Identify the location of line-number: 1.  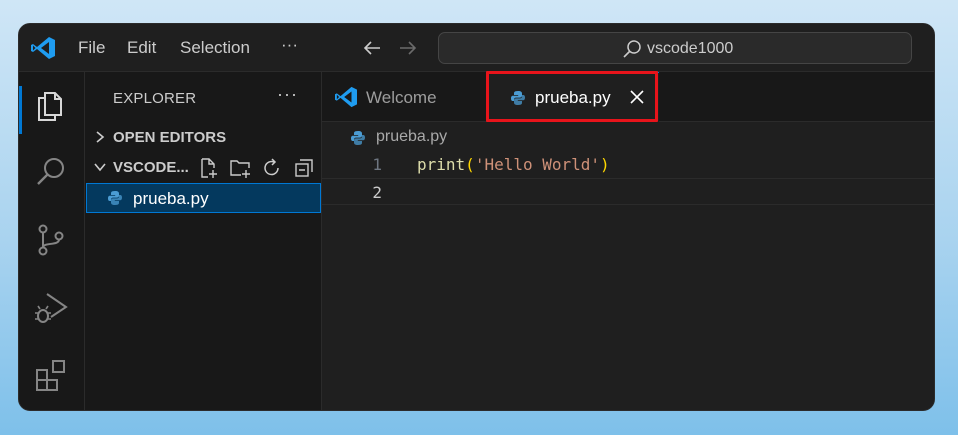
(377, 164).